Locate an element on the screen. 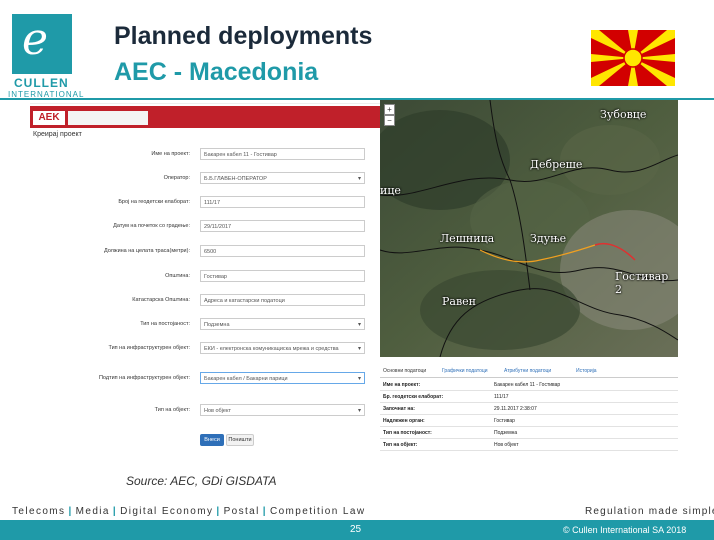  logo-brand: CULLEN is located at coordinates (41, 83).